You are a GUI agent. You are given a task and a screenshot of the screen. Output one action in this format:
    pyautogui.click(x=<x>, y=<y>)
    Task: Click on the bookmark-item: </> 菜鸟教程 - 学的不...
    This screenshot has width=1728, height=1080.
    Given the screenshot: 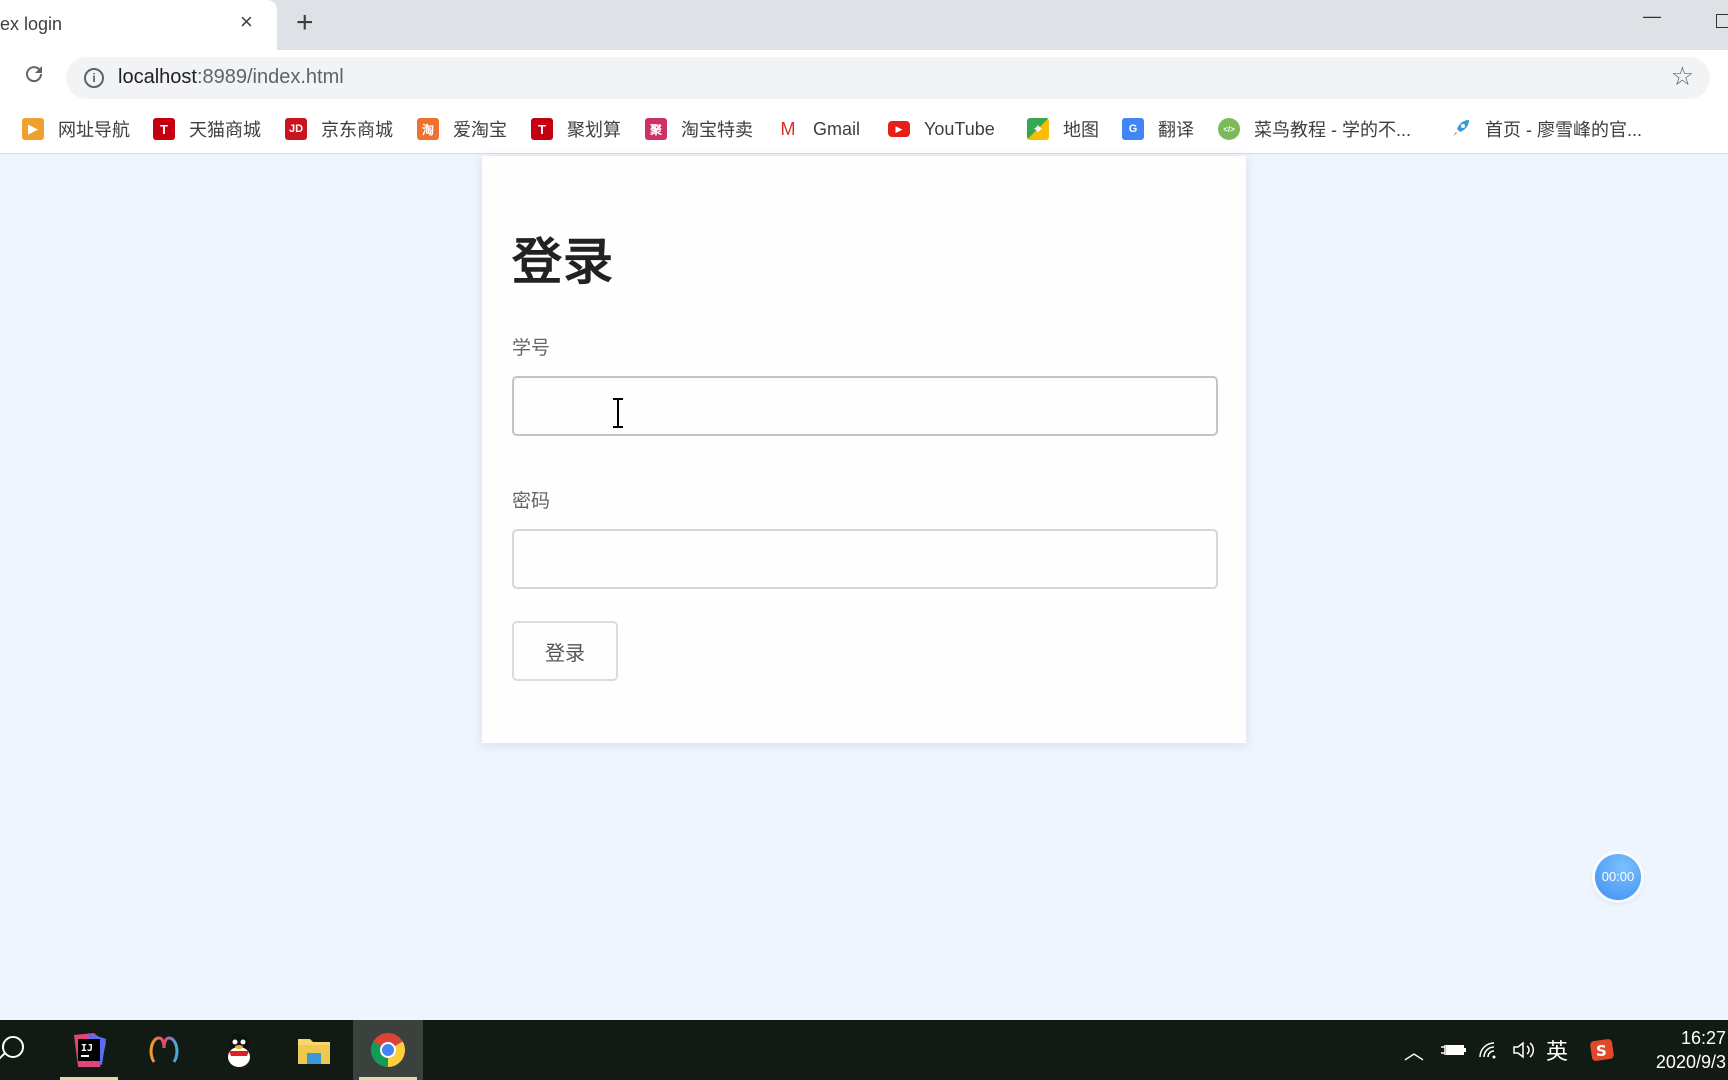 What is the action you would take?
    pyautogui.click(x=1314, y=129)
    